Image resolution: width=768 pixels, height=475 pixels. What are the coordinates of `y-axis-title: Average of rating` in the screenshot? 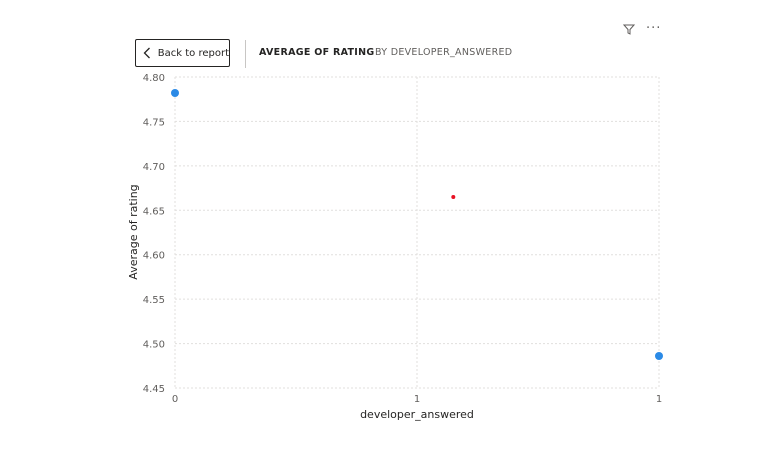 It's located at (133, 231).